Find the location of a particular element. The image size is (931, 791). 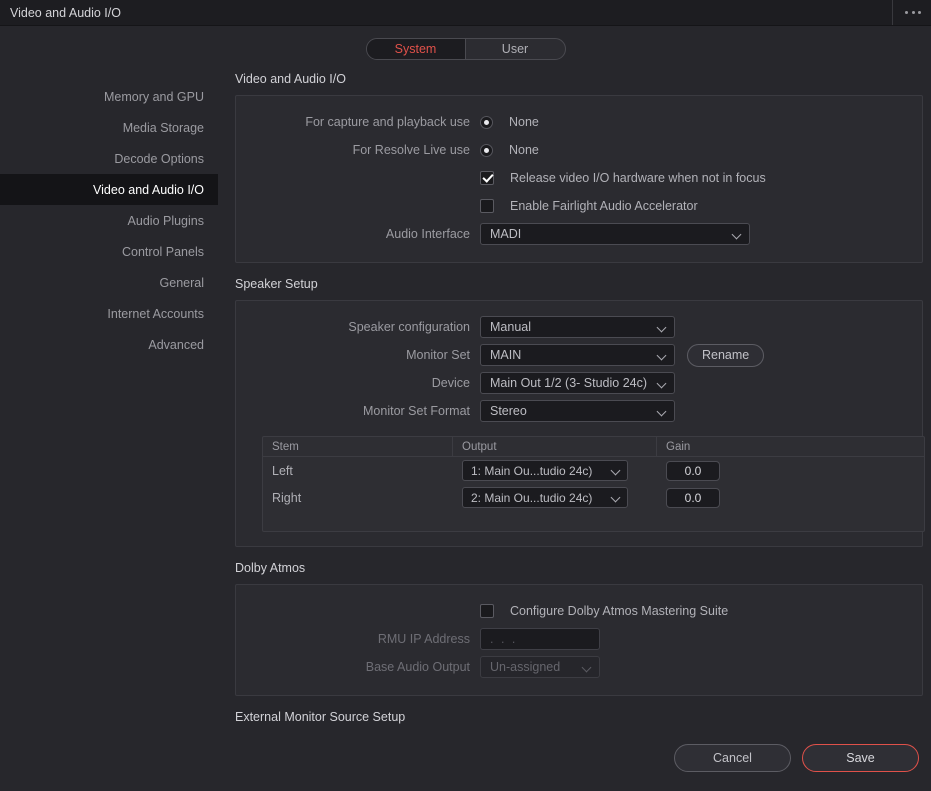

preferences-tab-bar: System User is located at coordinates (465, 49).